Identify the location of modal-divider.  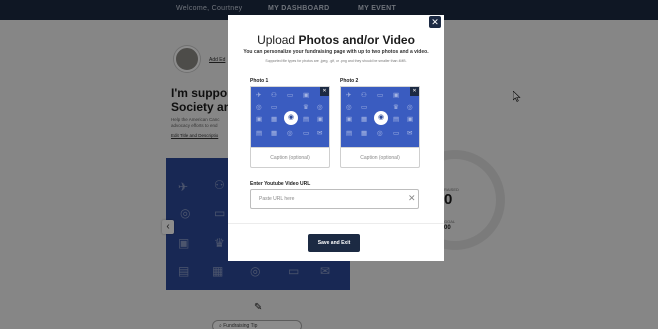
(336, 223).